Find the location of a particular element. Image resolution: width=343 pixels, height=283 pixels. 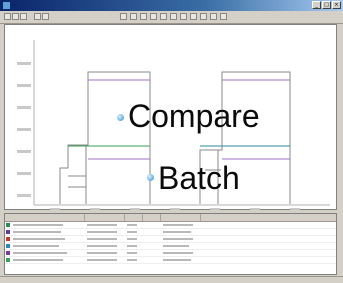

compare-label: Compare is located at coordinates (194, 116).